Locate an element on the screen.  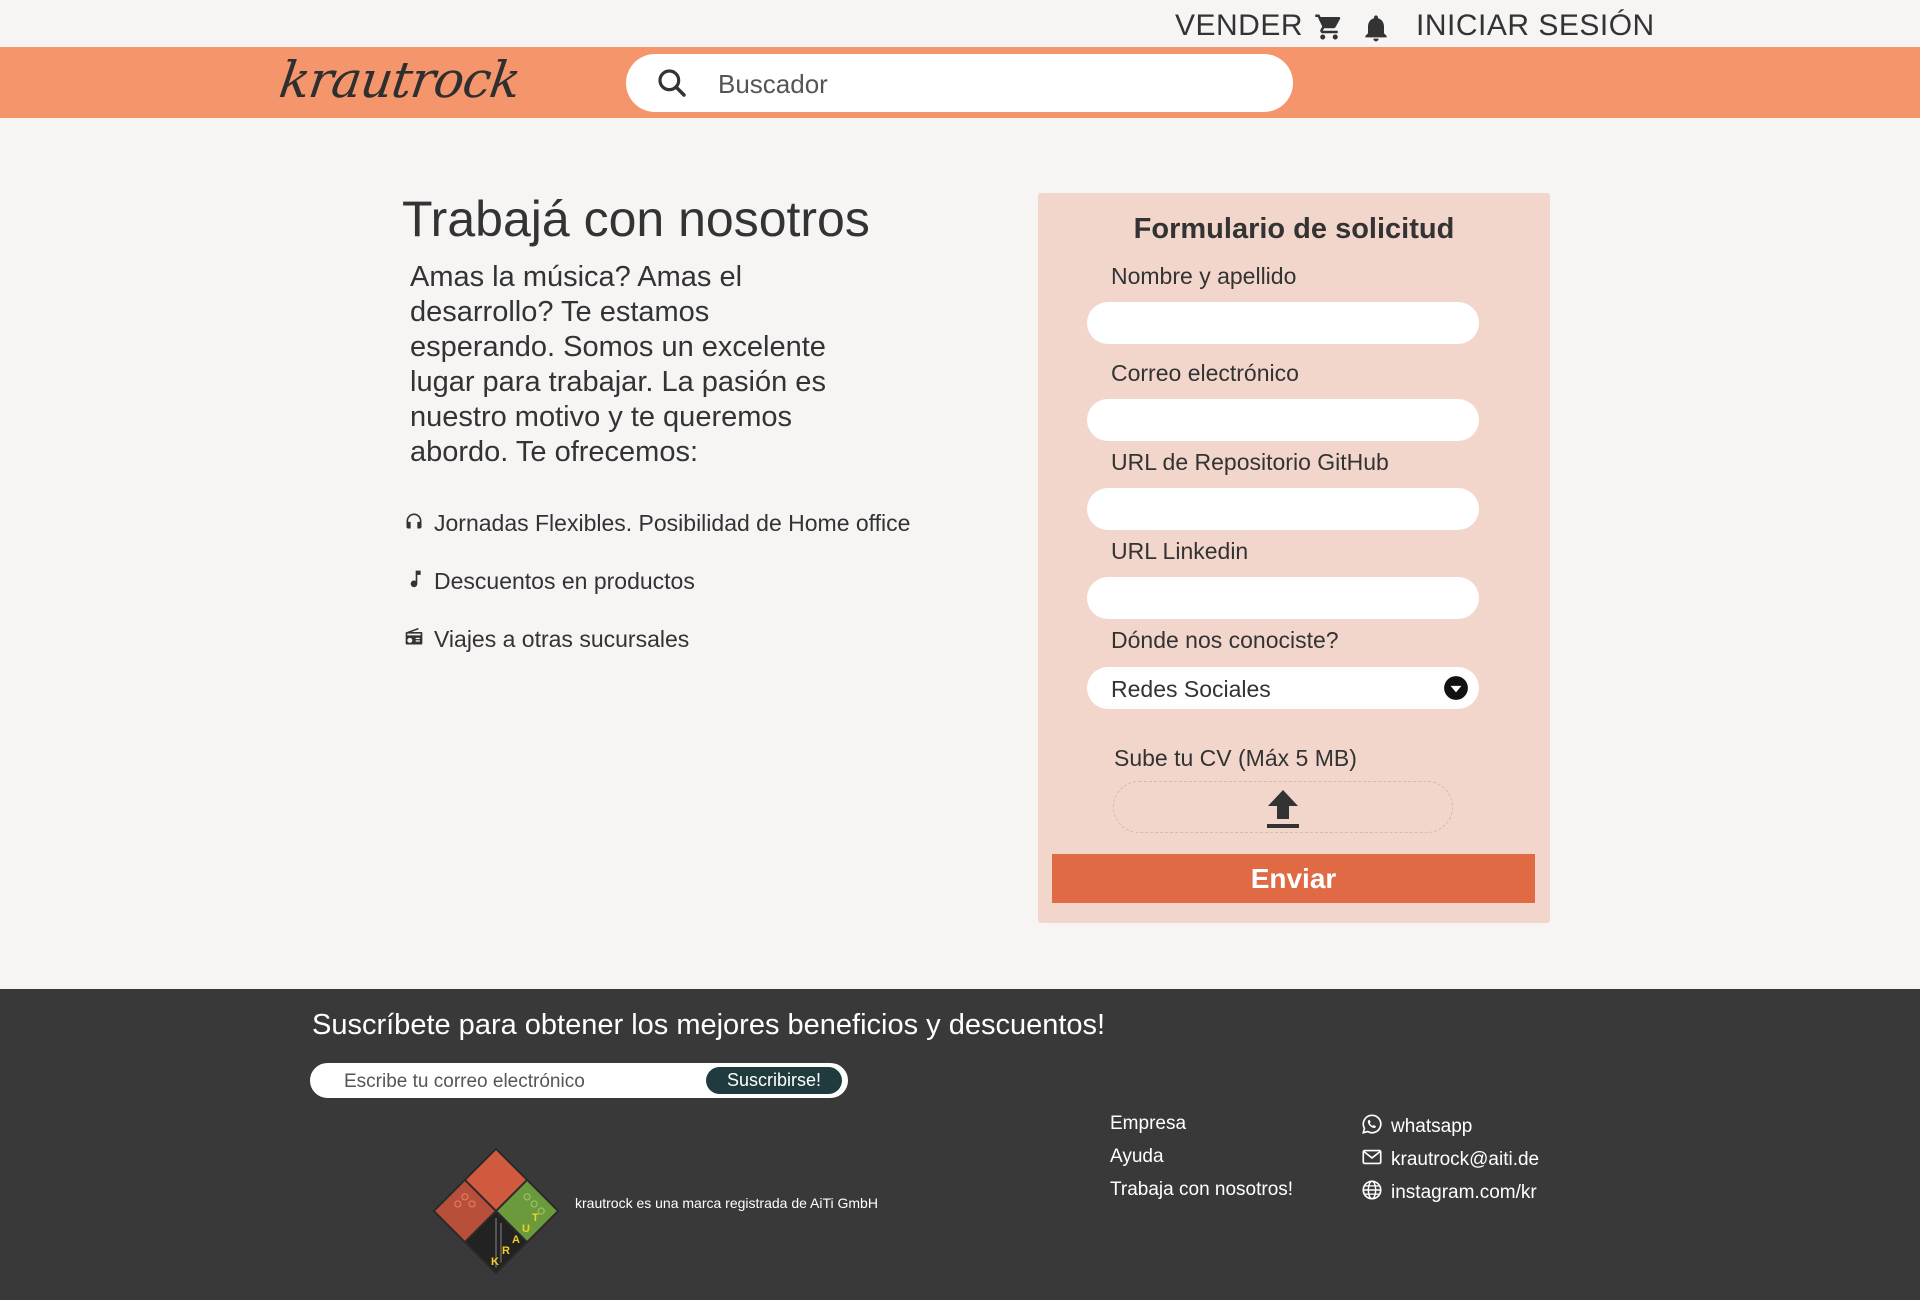
subscribe-button: Suscribirse! is located at coordinates (774, 1080).